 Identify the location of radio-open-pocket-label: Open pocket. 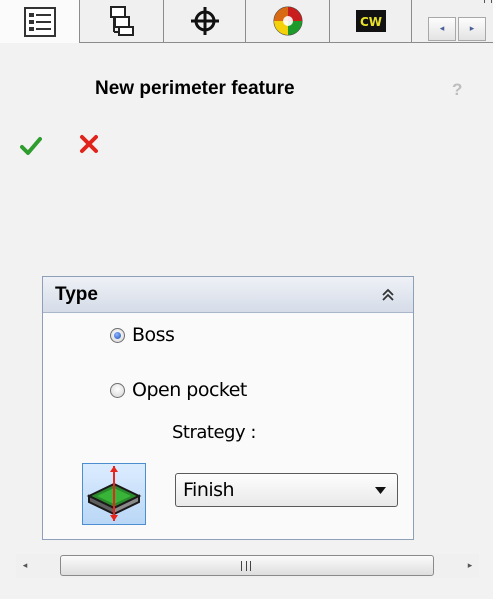
(189, 390).